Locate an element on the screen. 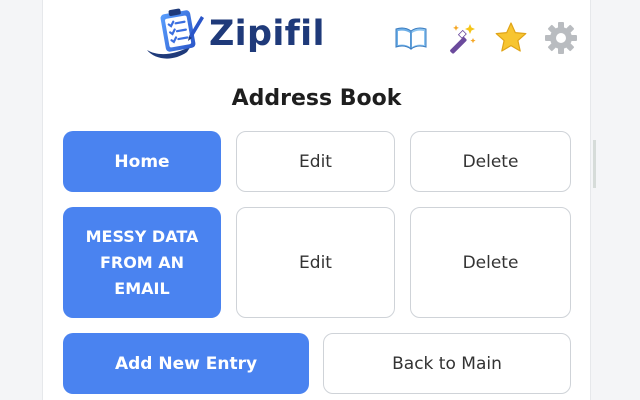 The width and height of the screenshot is (640, 400). delete-messy-data-button: Delete is located at coordinates (490, 262).